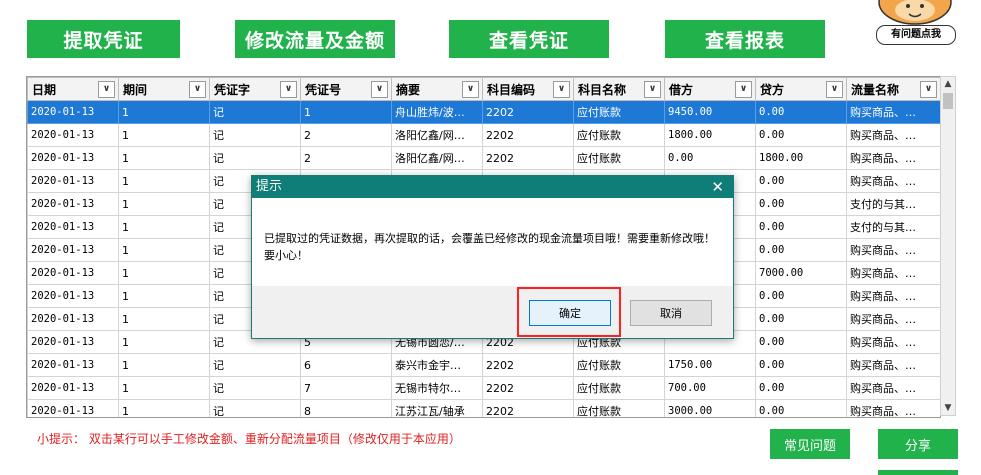 This screenshot has width=981, height=475. Describe the element at coordinates (948, 408) in the screenshot. I see `scroll-down-arrow-icon: ▼` at that location.